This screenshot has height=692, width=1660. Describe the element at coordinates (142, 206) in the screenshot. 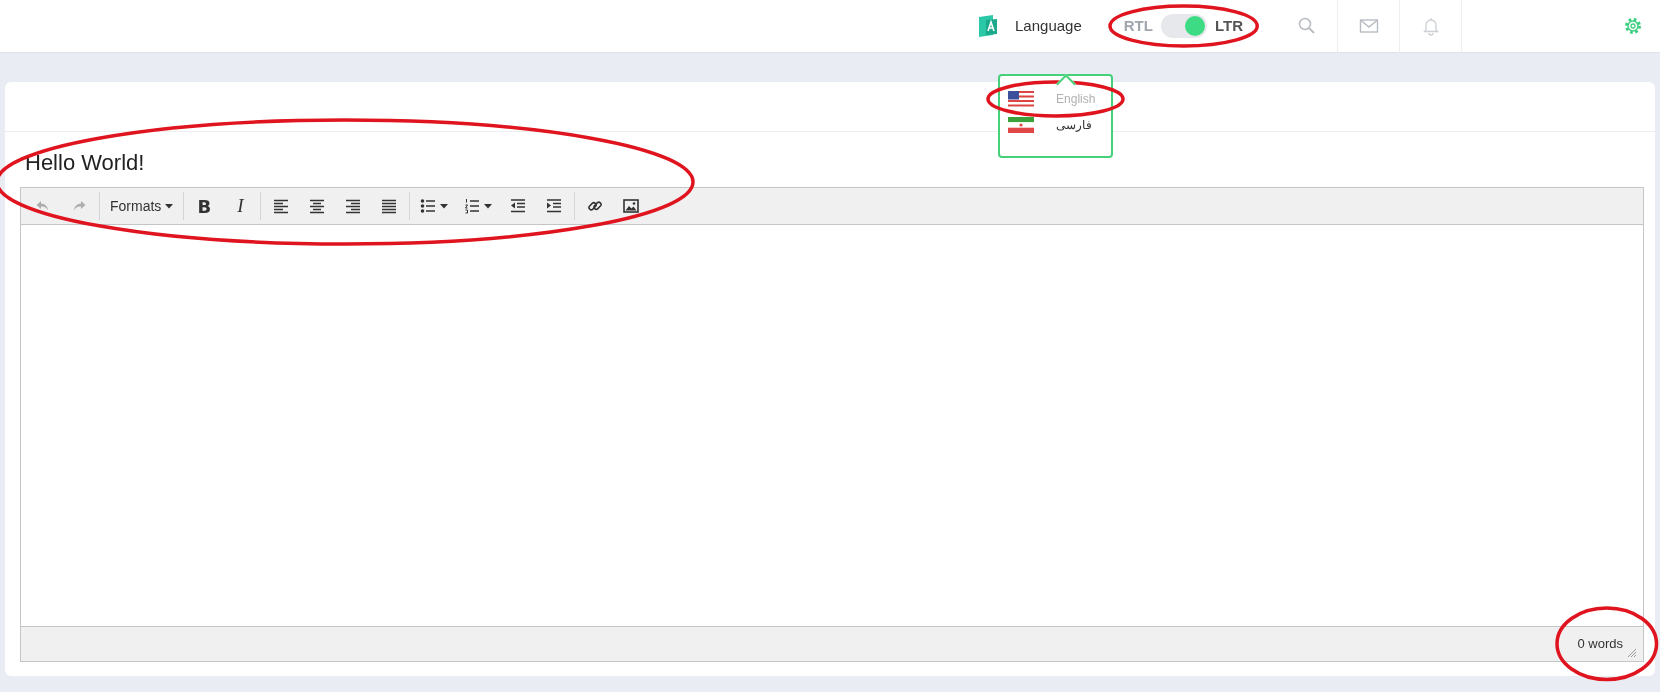

I see `formats-dropdown: Formats` at that location.